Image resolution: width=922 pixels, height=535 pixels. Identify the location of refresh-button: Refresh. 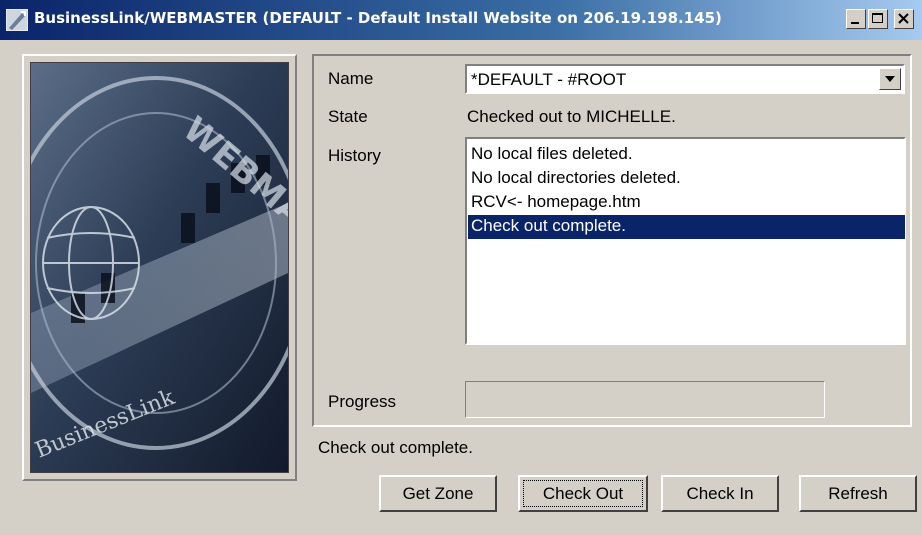
(858, 493).